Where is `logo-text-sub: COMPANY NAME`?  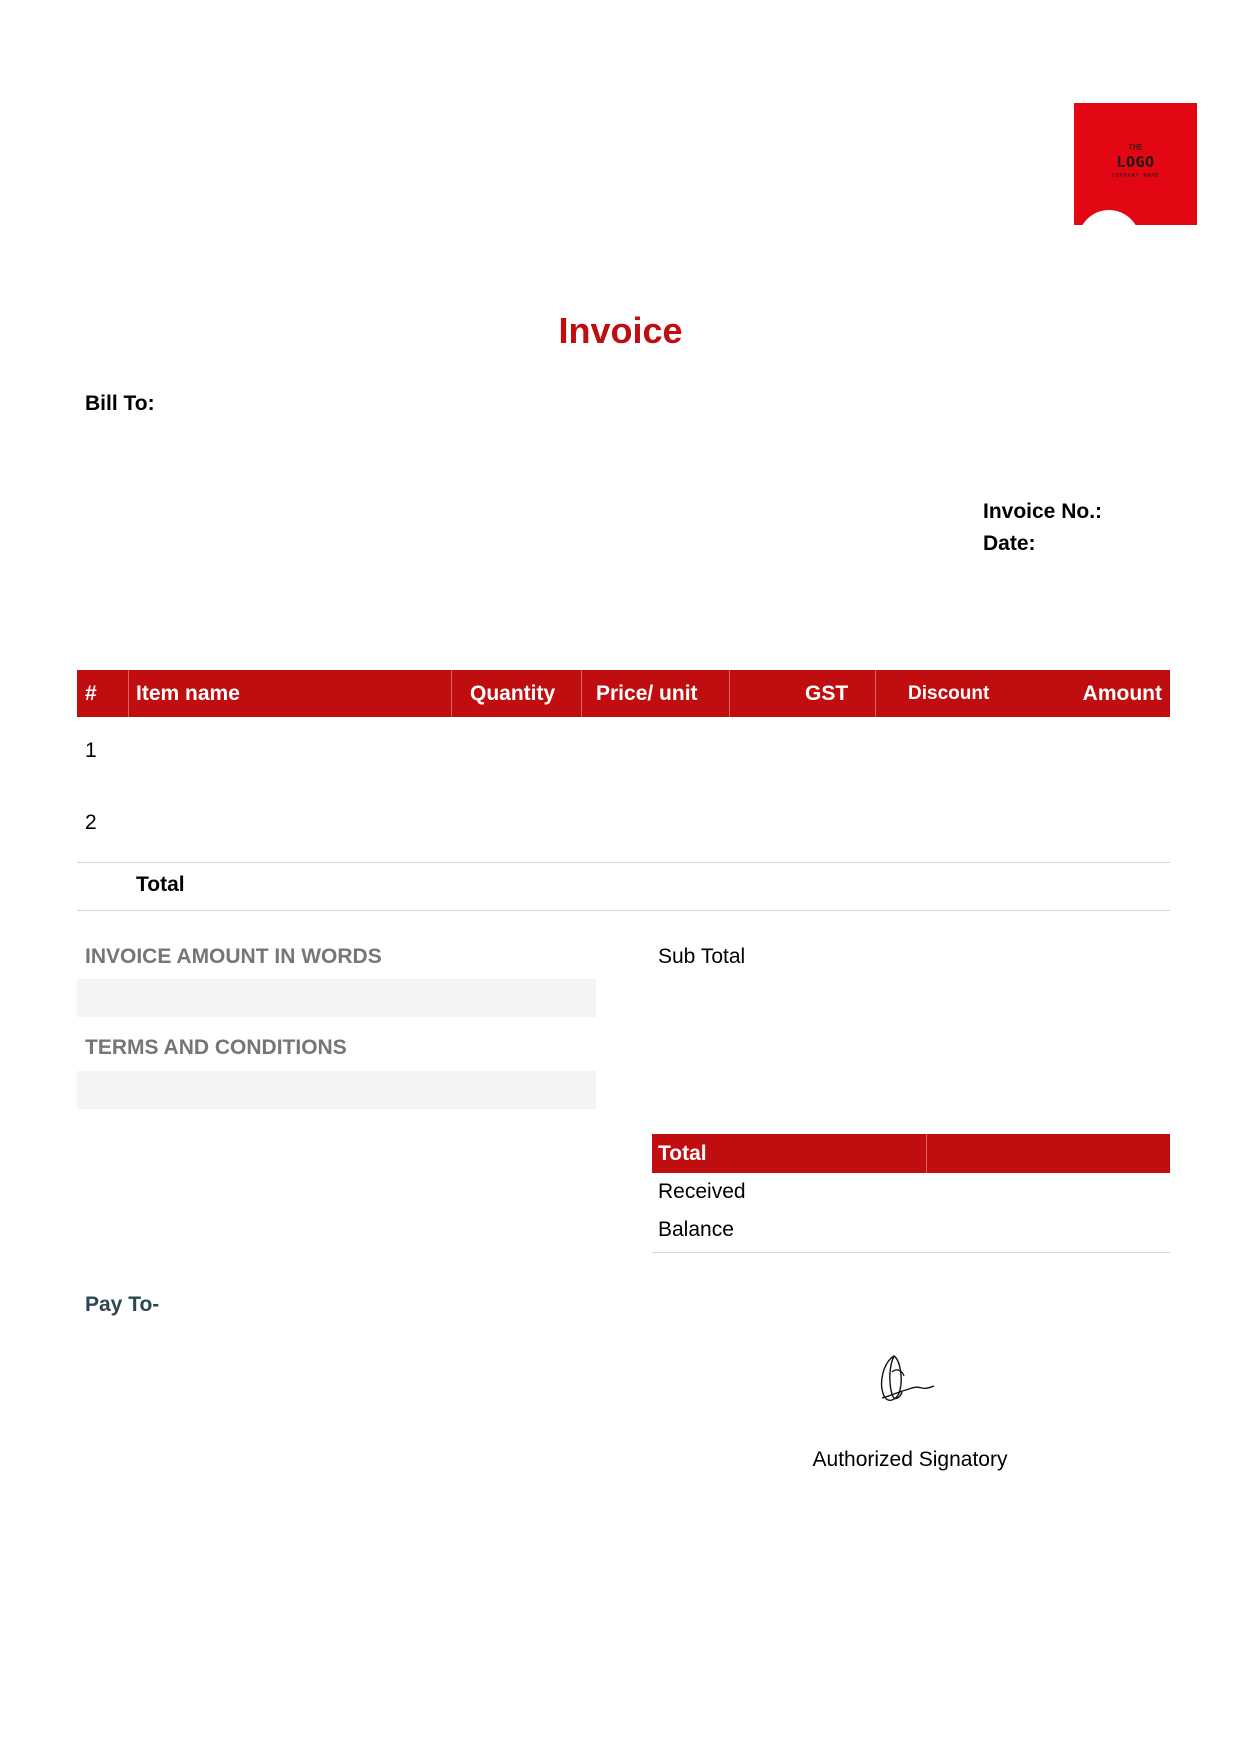
logo-text-sub: COMPANY NAME is located at coordinates (1135, 176).